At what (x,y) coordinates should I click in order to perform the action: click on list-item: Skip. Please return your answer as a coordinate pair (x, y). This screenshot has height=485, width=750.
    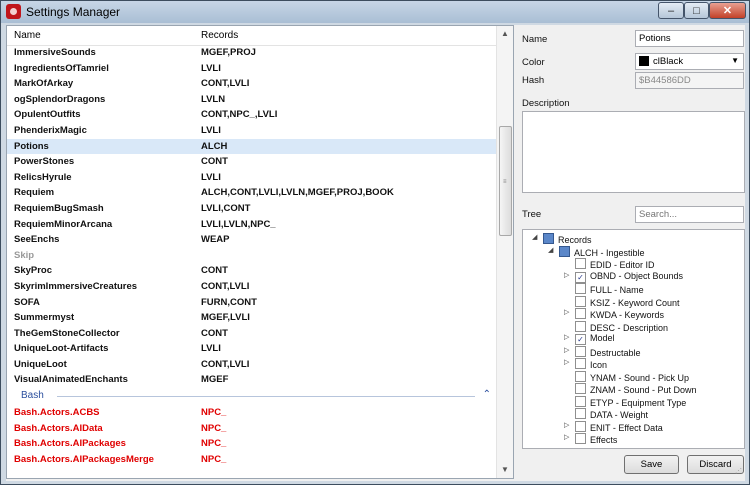
    Looking at the image, I should click on (252, 256).